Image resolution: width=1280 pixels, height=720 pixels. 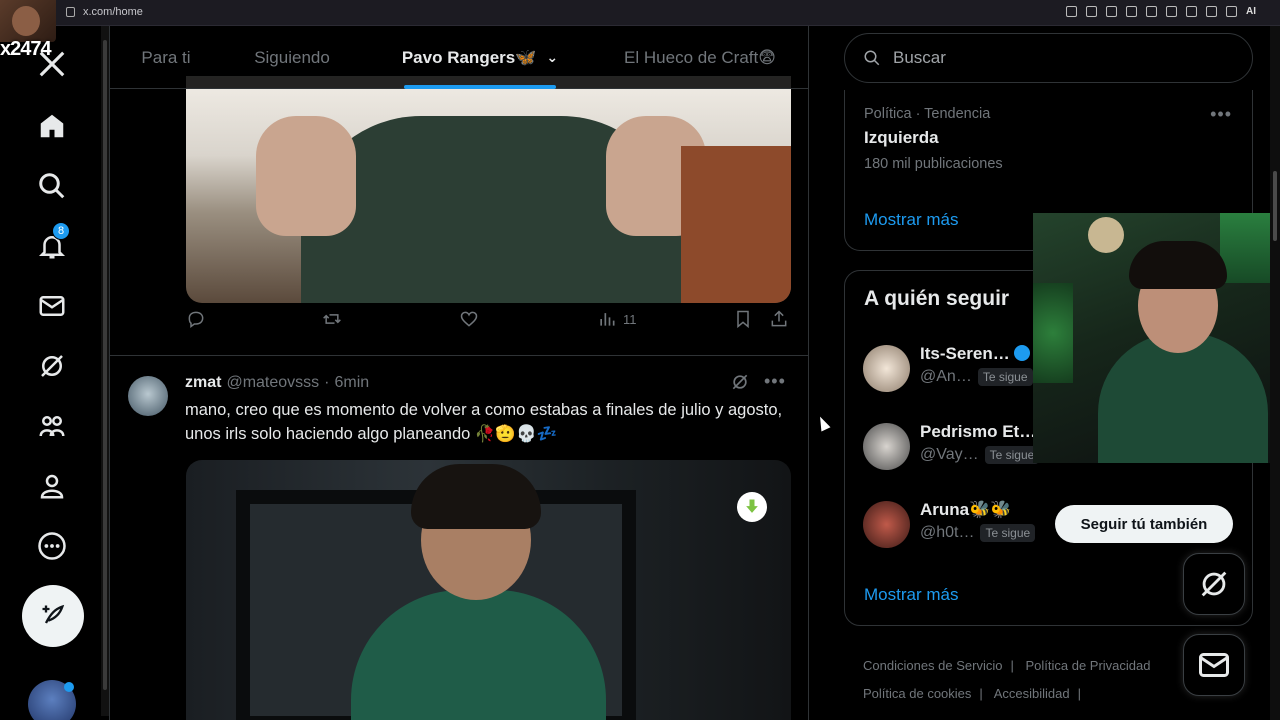 What do you see at coordinates (1131, 11) in the screenshot?
I see `shield-icon` at bounding box center [1131, 11].